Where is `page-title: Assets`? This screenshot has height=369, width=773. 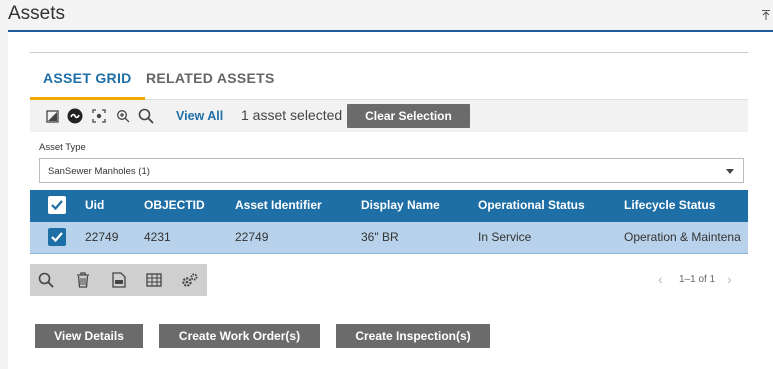 page-title: Assets is located at coordinates (37, 13).